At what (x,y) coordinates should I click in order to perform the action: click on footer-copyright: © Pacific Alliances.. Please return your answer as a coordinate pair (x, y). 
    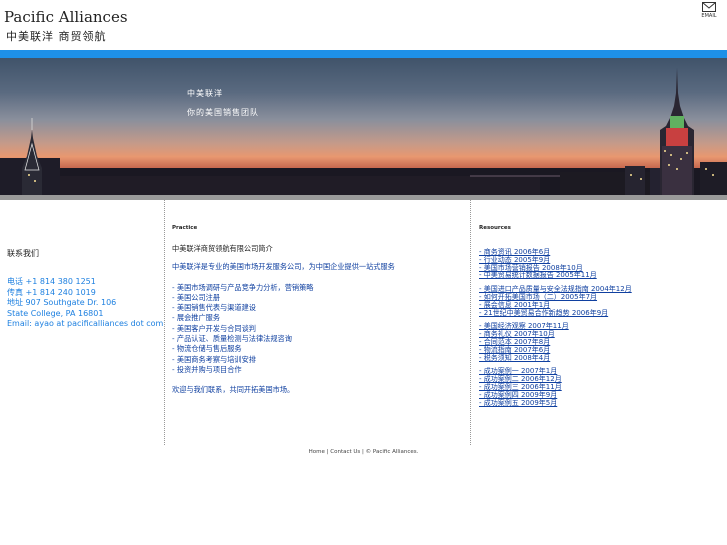
    Looking at the image, I should click on (392, 452).